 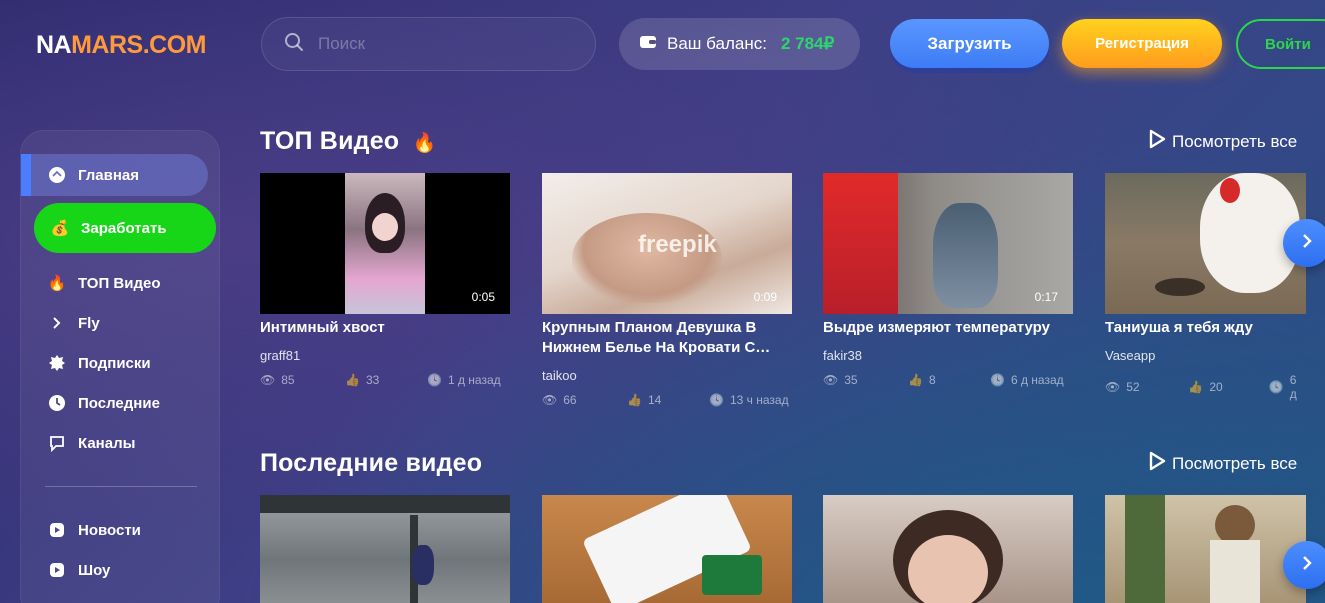 What do you see at coordinates (570, 400) in the screenshot?
I see `views-count: 66` at bounding box center [570, 400].